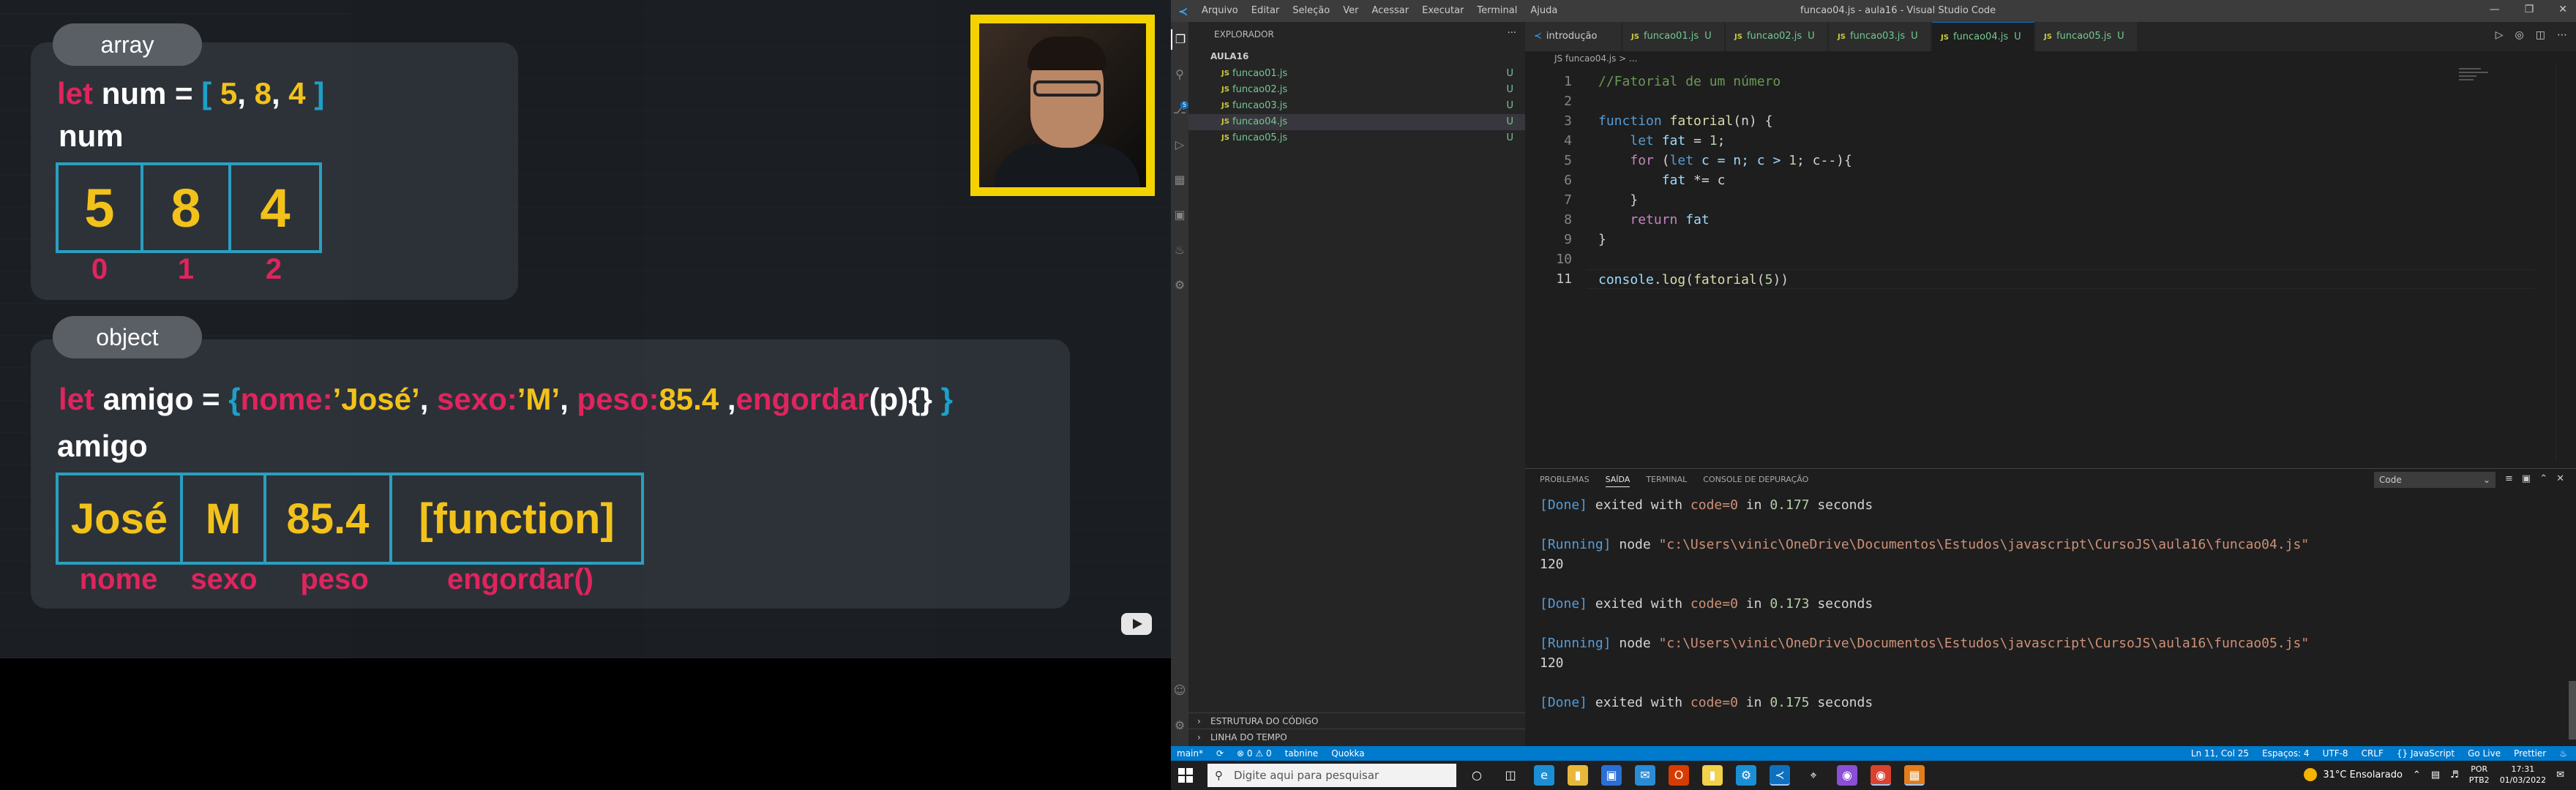 This screenshot has height=790, width=2576. I want to click on object-var-label: amigo, so click(102, 446).